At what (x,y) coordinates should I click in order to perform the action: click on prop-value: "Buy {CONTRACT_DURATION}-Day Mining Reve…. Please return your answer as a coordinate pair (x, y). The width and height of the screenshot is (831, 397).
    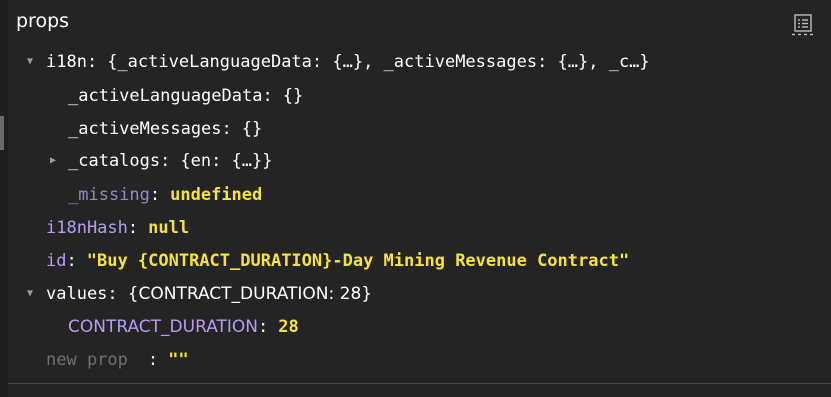
    Looking at the image, I should click on (358, 261).